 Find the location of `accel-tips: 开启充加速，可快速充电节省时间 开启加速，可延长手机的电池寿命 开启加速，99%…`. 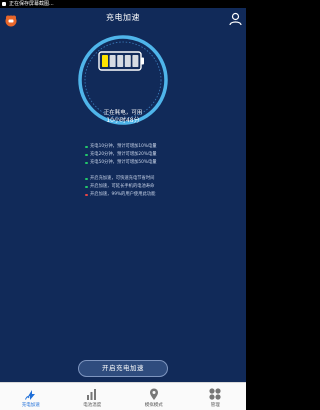

accel-tips: 开启充加速，可快速充电节省时间 开启加速，可延长手机的电池寿命 开启加速，99%… is located at coordinates (160, 187).